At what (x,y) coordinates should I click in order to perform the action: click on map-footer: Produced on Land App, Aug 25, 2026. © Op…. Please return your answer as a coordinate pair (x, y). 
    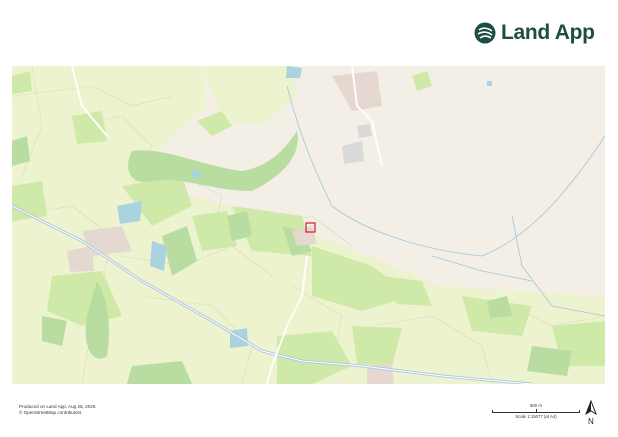
    Looking at the image, I should click on (58, 410).